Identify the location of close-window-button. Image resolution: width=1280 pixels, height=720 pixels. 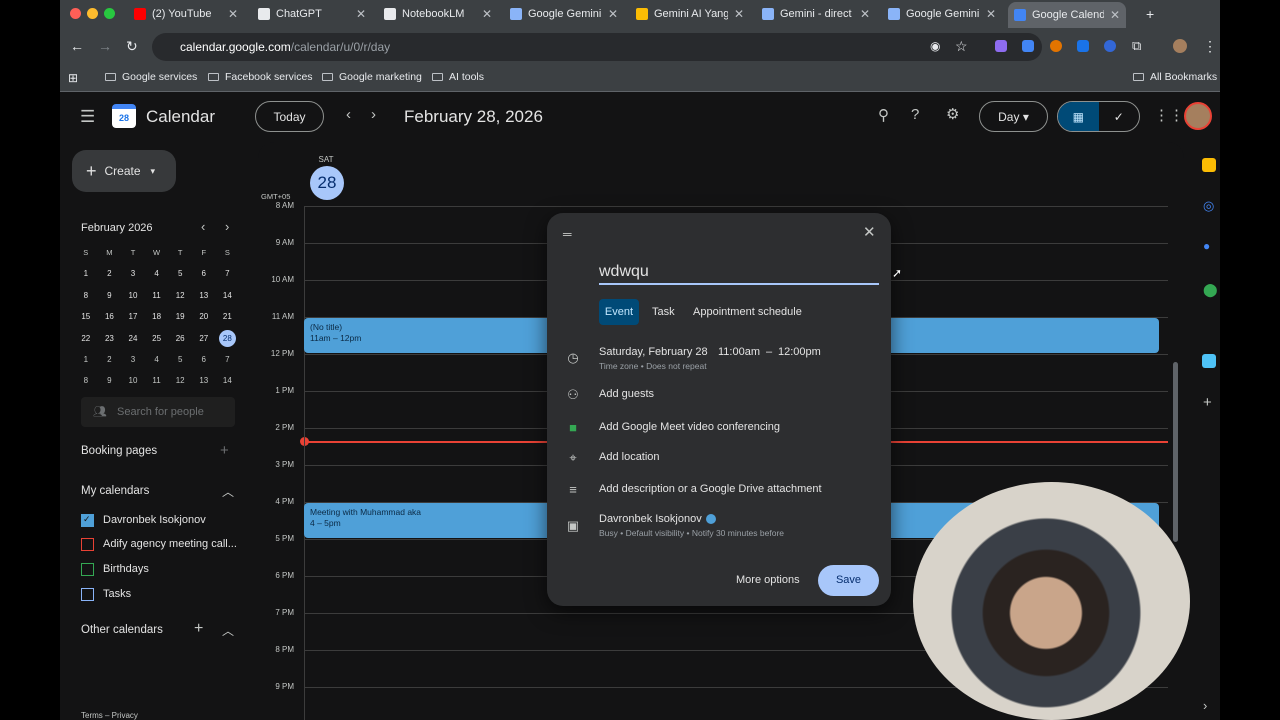
(75, 13).